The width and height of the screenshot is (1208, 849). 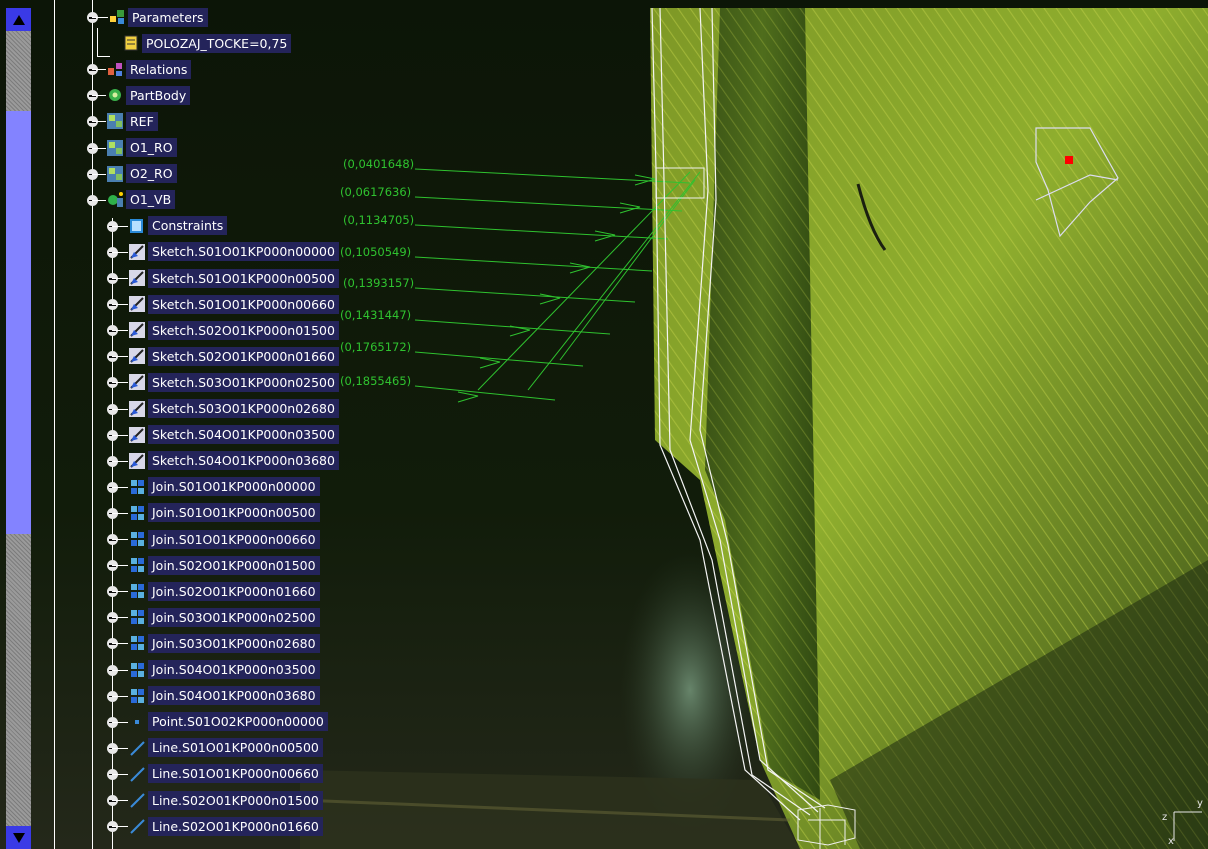 What do you see at coordinates (243, 356) in the screenshot?
I see `tree-node-label: Sketch.S02O01KP000n01660` at bounding box center [243, 356].